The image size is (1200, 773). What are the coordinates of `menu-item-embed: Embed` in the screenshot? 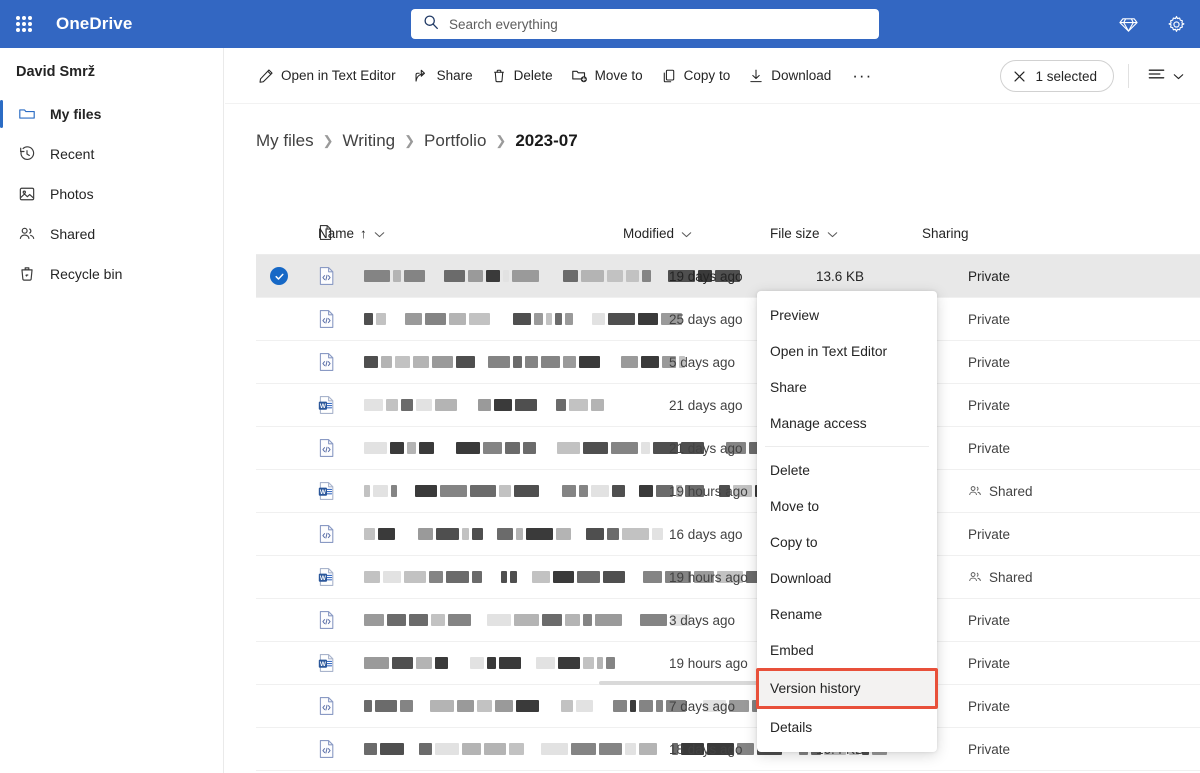 It's located at (847, 650).